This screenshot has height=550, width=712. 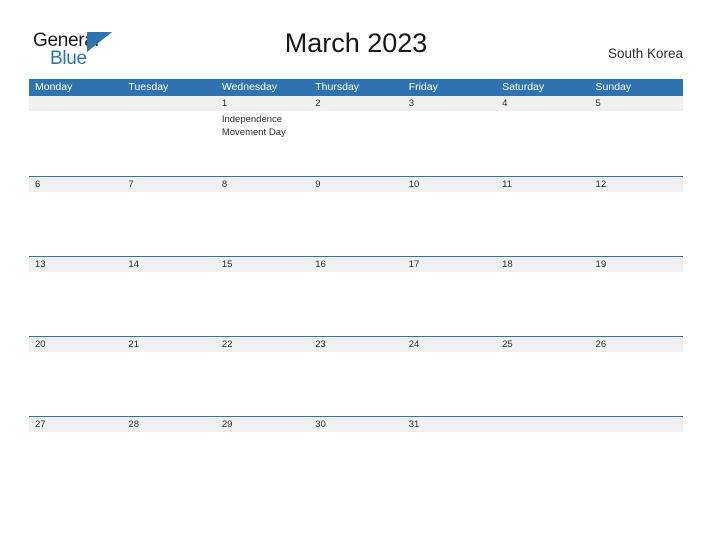 I want to click on calendar-week-row: 27 28 29 30 31, so click(x=356, y=456).